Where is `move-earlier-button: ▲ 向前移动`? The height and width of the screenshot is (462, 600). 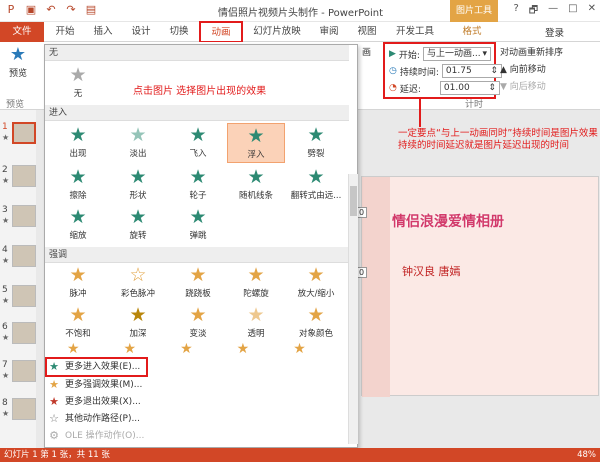
move-earlier-button: ▲ 向前移动 is located at coordinates (531, 70).